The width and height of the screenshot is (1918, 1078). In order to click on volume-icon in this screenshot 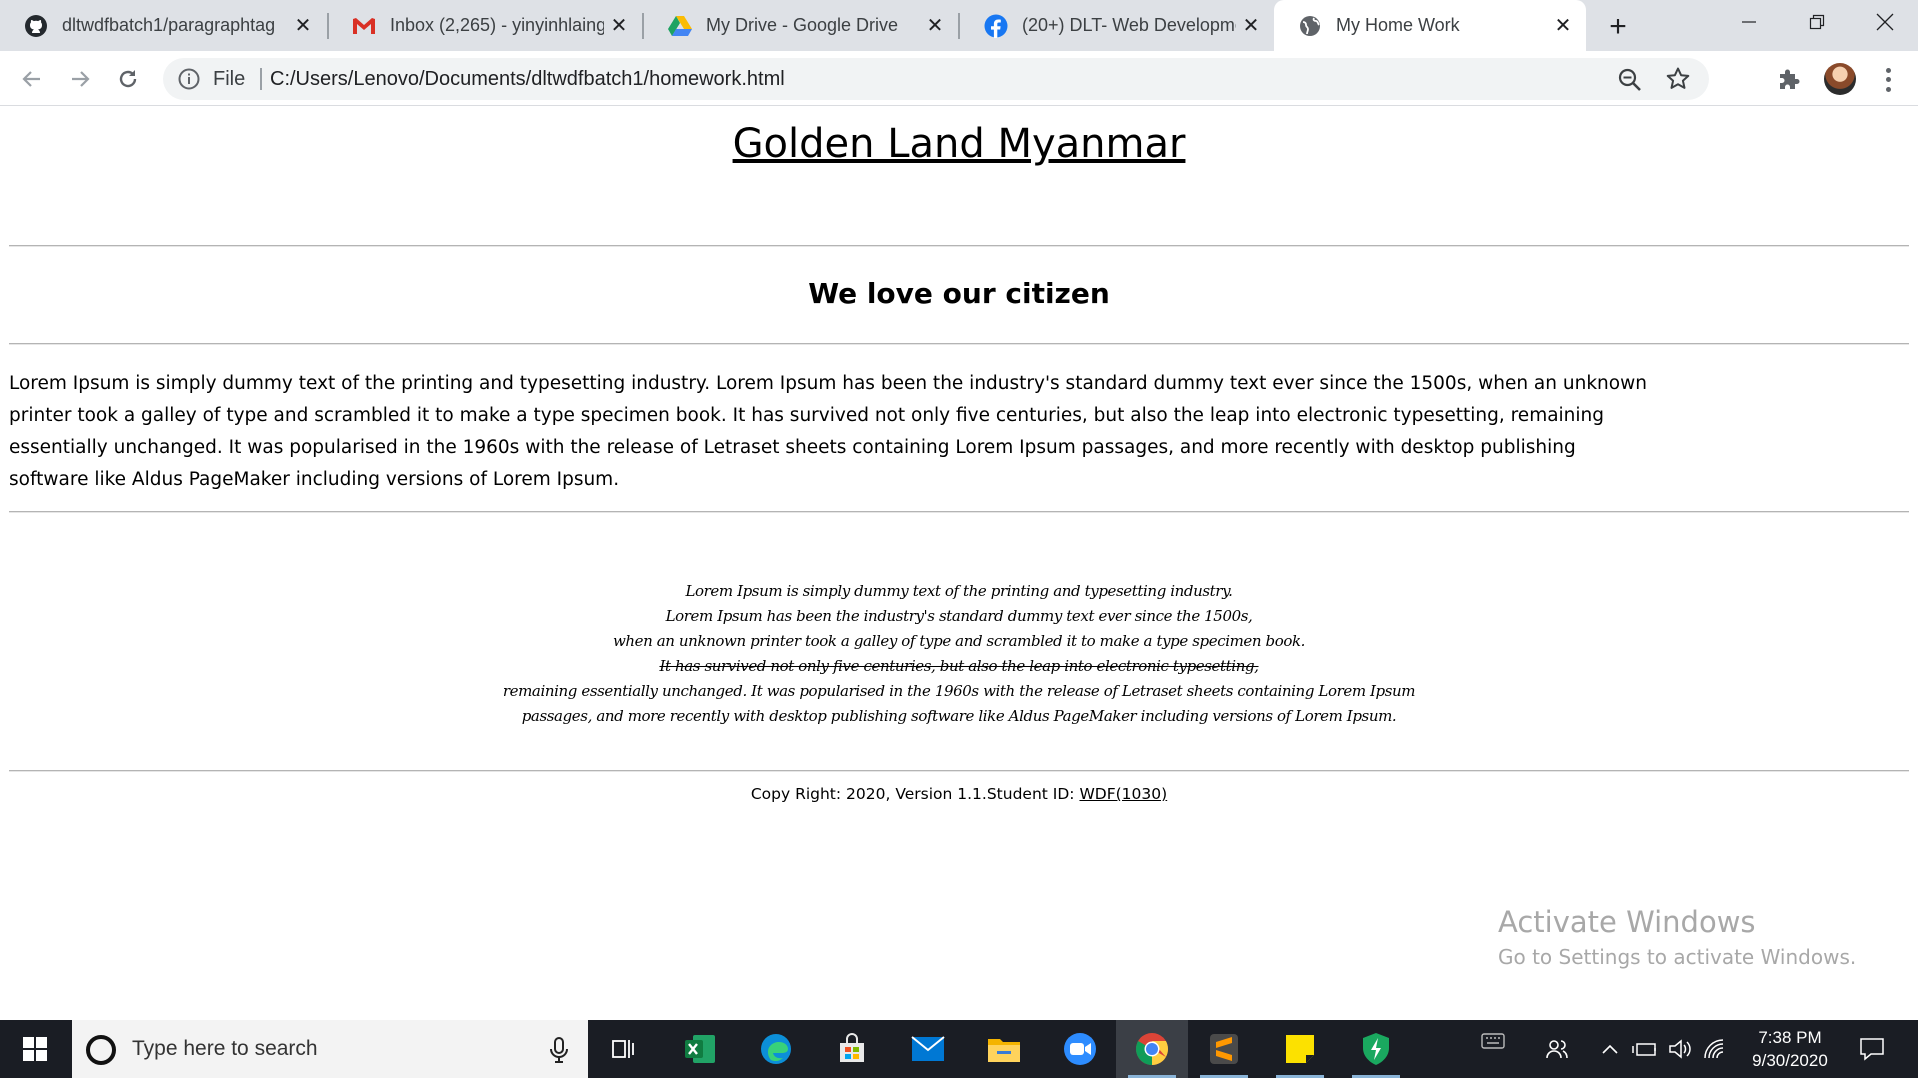, I will do `click(1681, 1049)`.